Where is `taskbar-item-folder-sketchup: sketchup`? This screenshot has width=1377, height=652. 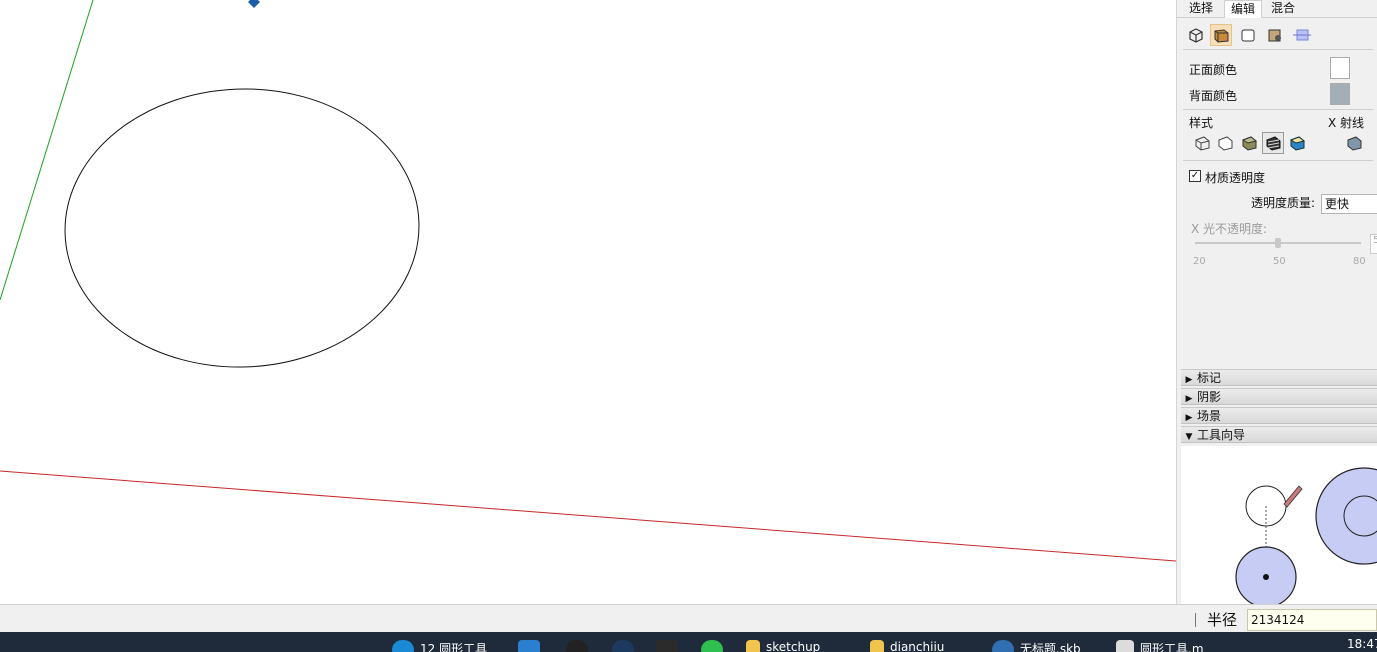 taskbar-item-folder-sketchup: sketchup is located at coordinates (783, 646).